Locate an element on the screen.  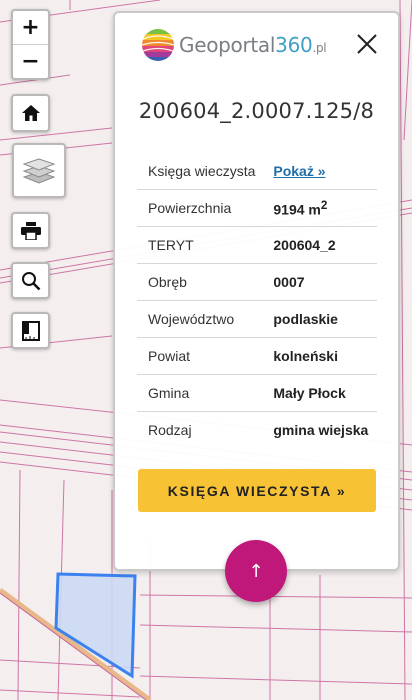
row-label: Powiat is located at coordinates (201, 356).